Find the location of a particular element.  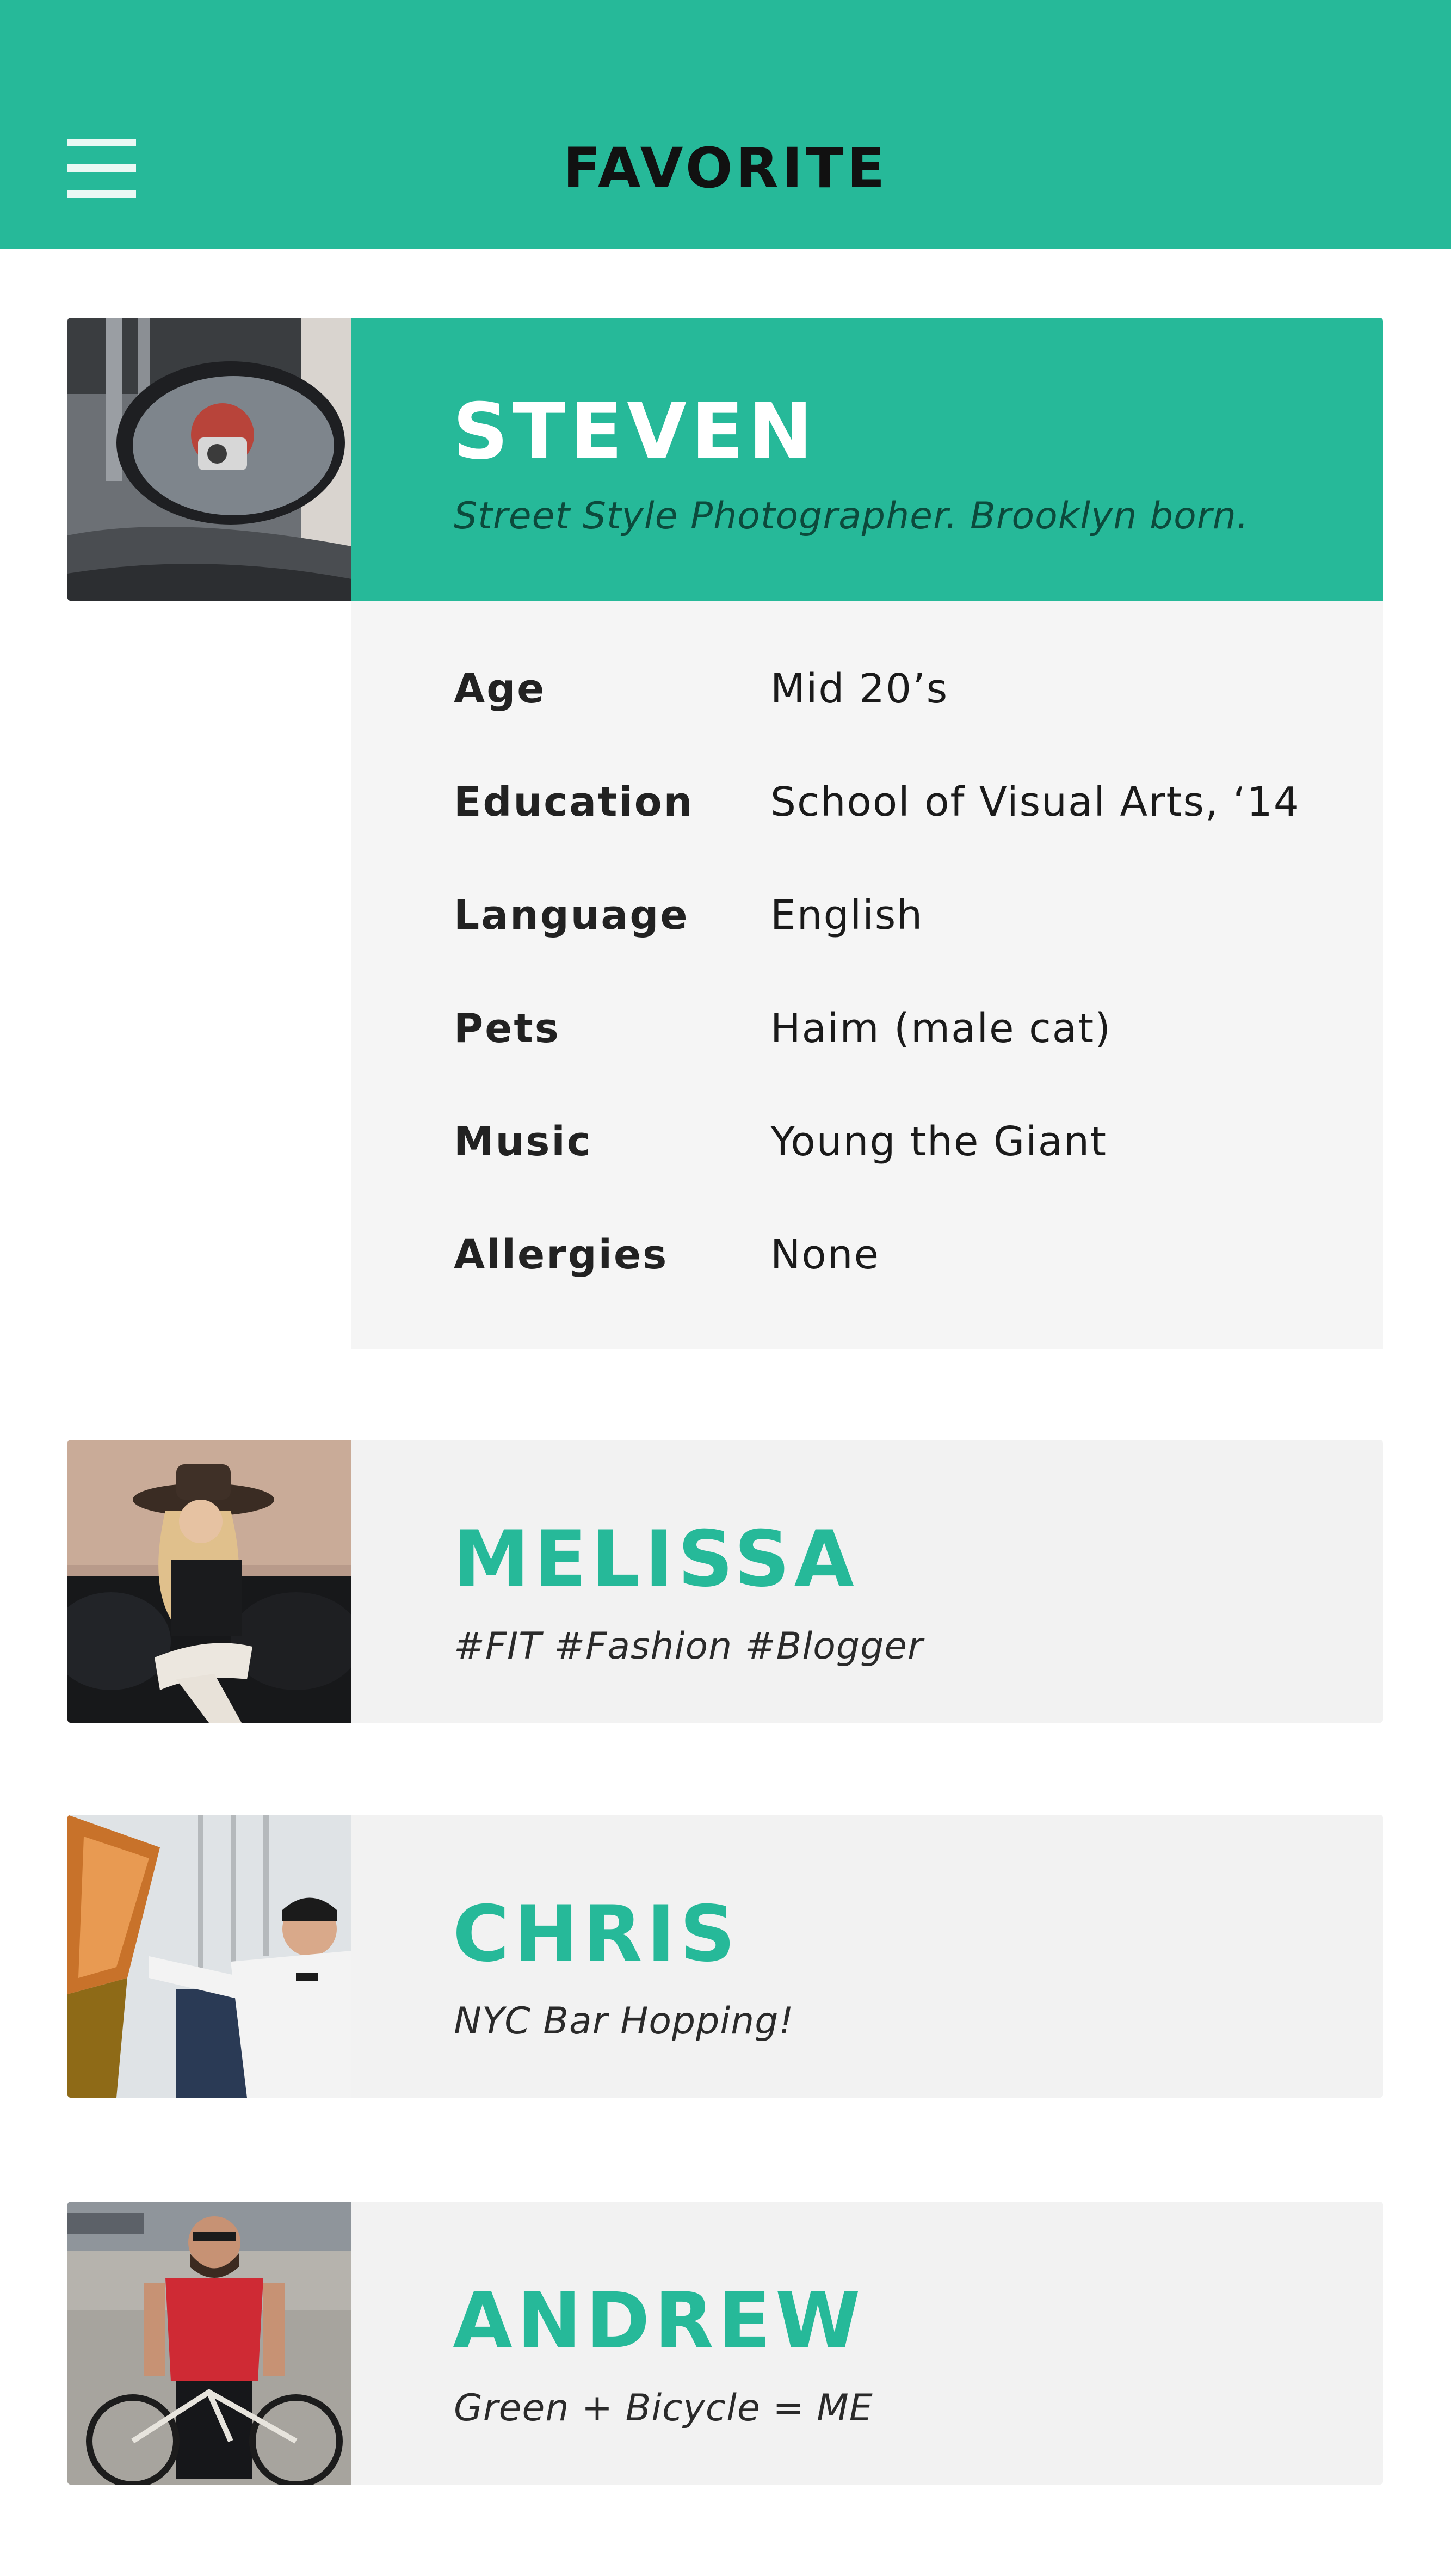

detail-value: Haim (male cat) is located at coordinates (941, 1028).